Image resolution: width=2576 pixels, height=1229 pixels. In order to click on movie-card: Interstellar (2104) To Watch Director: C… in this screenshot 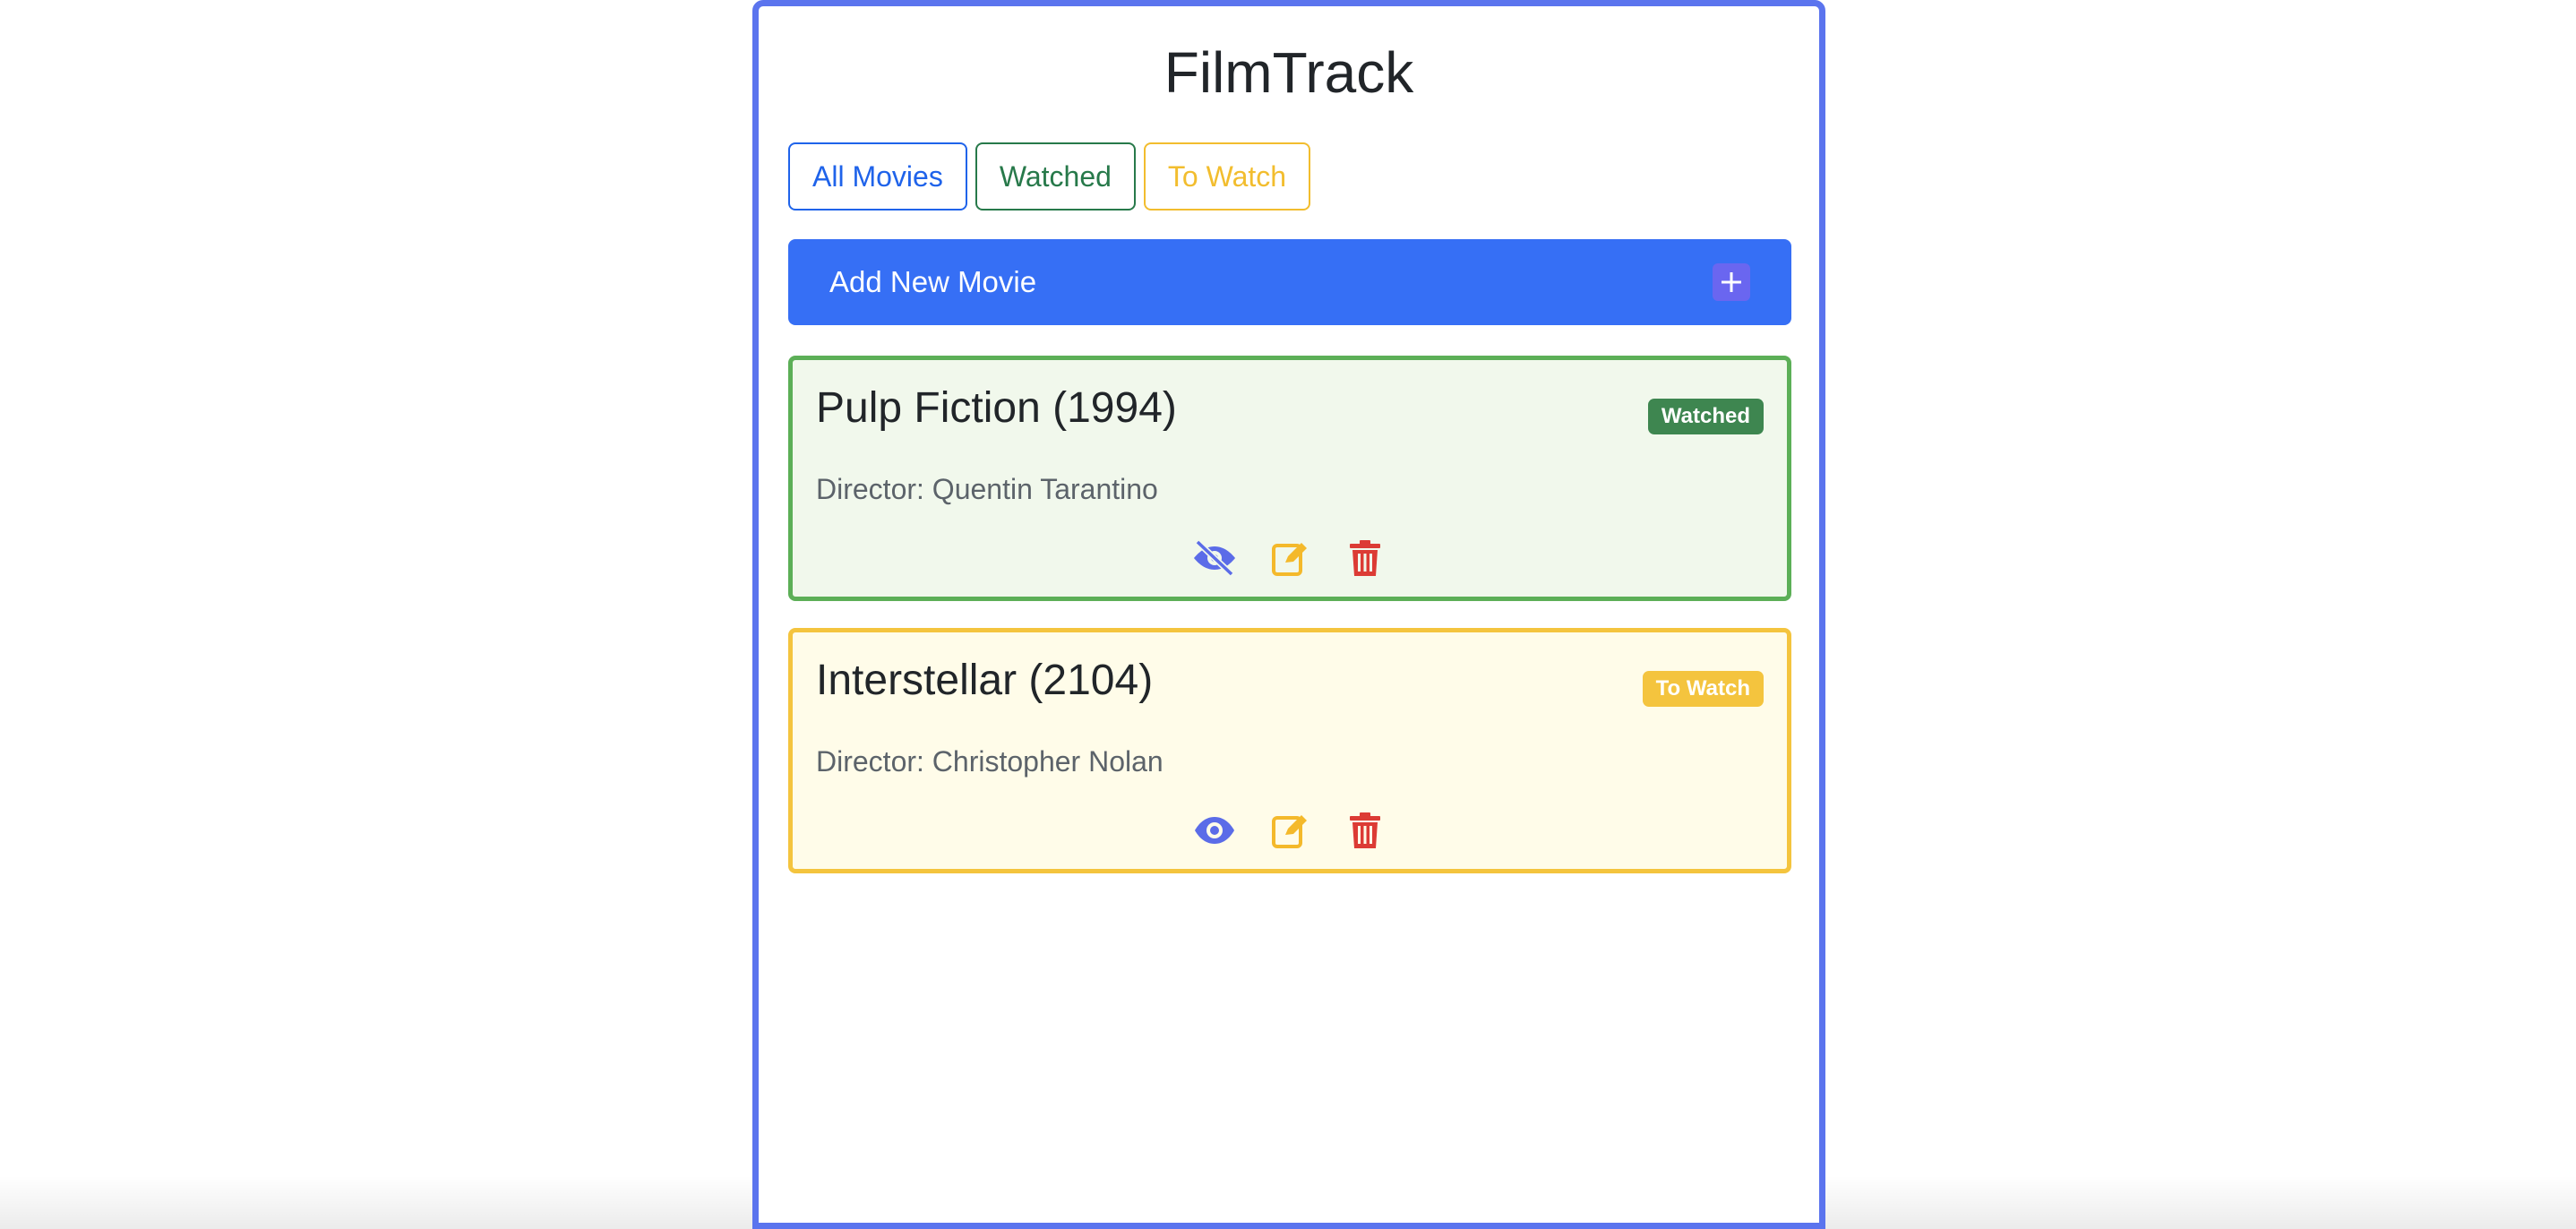, I will do `click(1289, 751)`.